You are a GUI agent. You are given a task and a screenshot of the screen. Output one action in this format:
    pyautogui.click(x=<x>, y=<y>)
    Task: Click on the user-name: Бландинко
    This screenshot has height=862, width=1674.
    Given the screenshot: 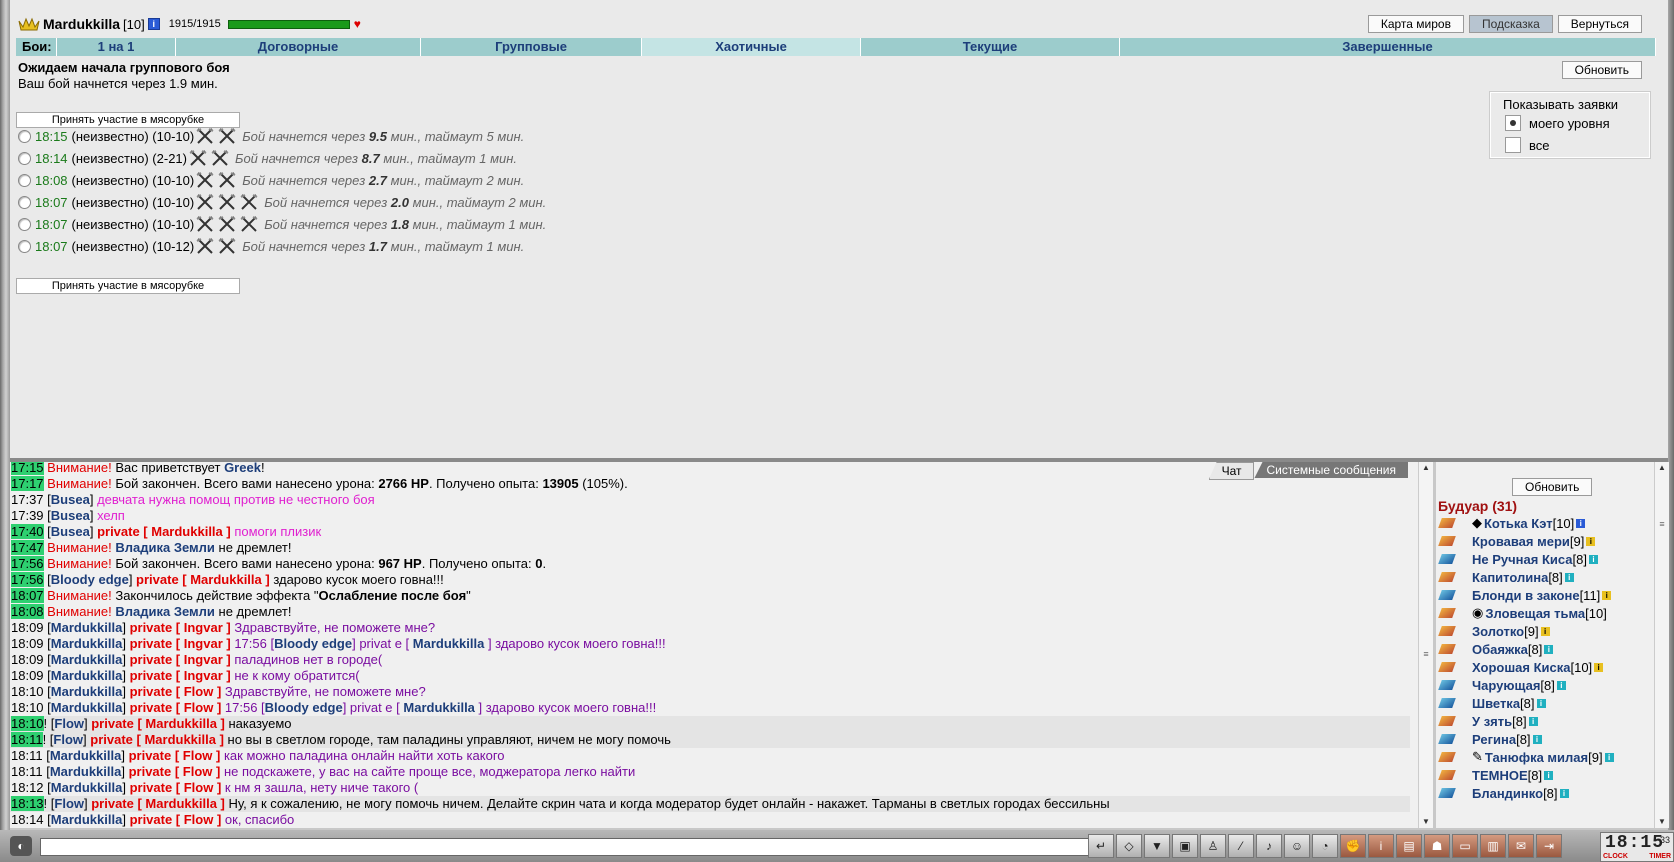 What is the action you would take?
    pyautogui.click(x=1507, y=793)
    